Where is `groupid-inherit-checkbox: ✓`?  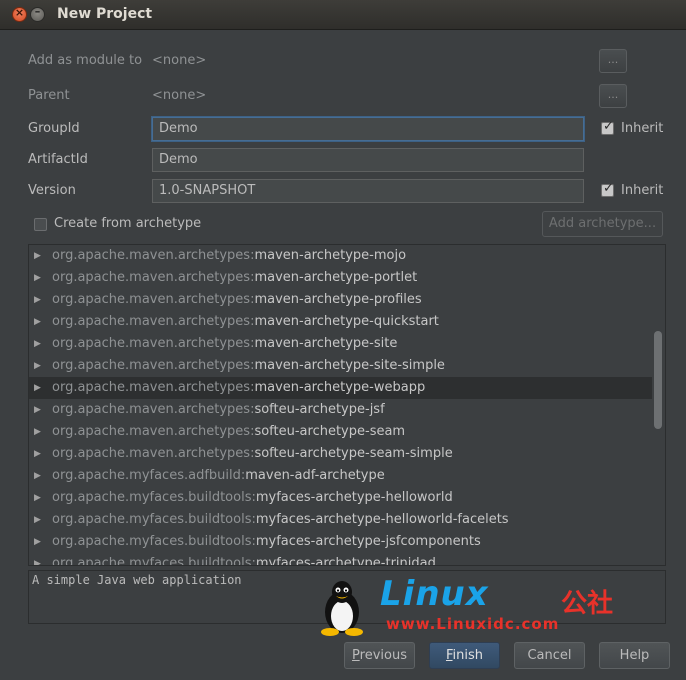 groupid-inherit-checkbox: ✓ is located at coordinates (607, 127).